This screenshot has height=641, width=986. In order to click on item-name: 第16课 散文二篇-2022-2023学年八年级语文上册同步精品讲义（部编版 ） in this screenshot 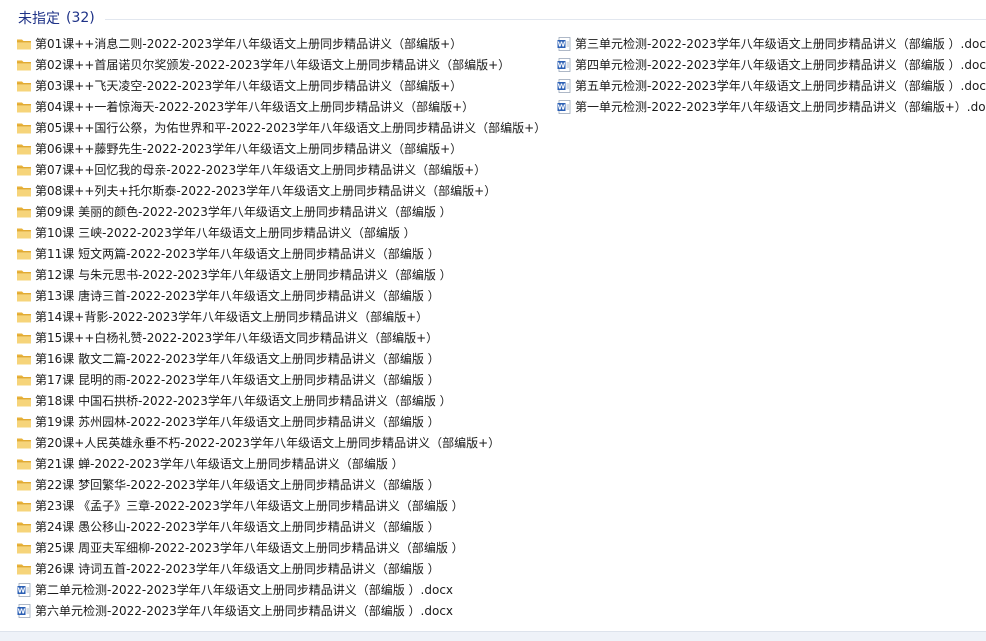, I will do `click(237, 359)`.